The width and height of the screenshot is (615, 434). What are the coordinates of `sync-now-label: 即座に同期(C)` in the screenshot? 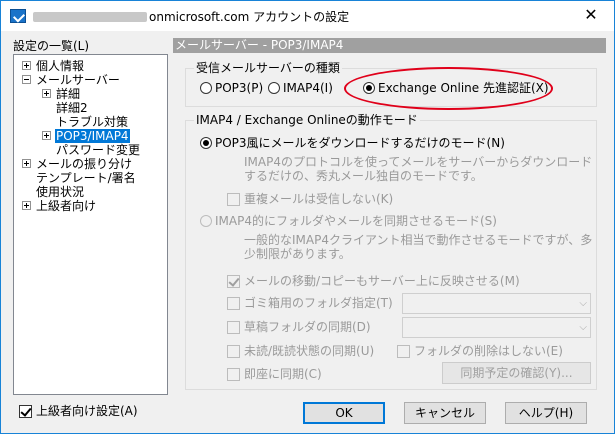 It's located at (283, 374).